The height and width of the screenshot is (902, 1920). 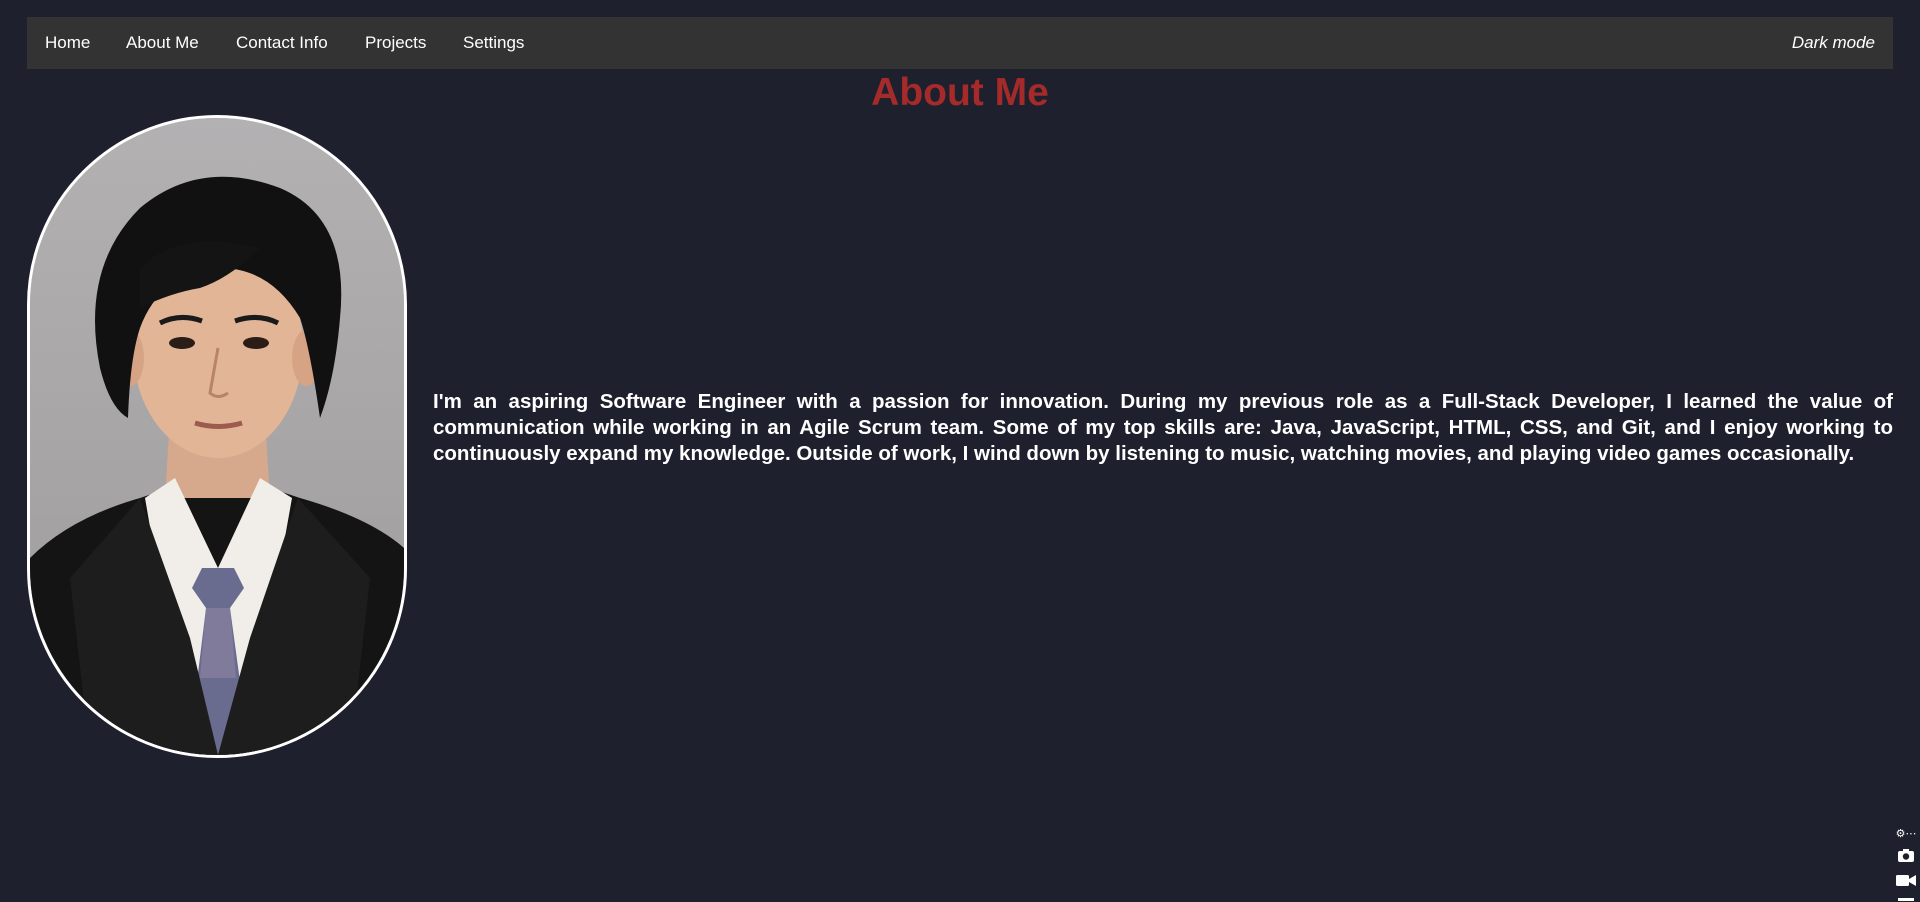 What do you see at coordinates (1833, 43) in the screenshot?
I see `dark-mode-toggle: Dark mode` at bounding box center [1833, 43].